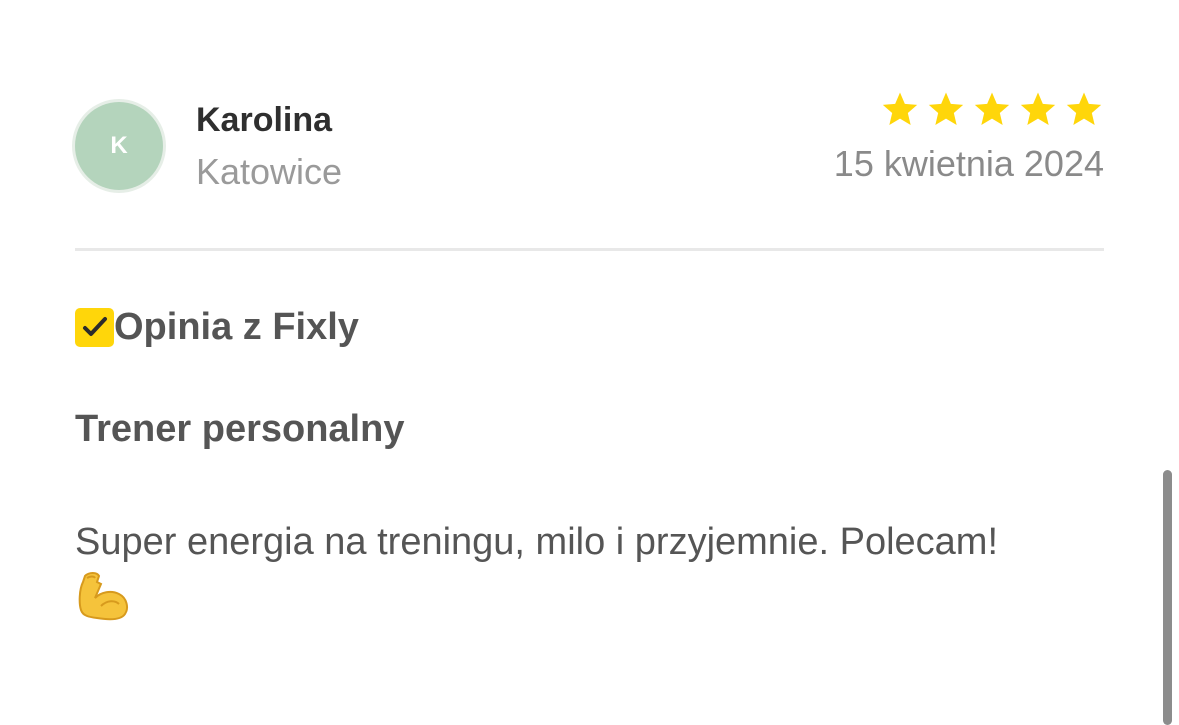 The image size is (1179, 725). I want to click on review-meta: 15 kwietnia 2024, so click(969, 137).